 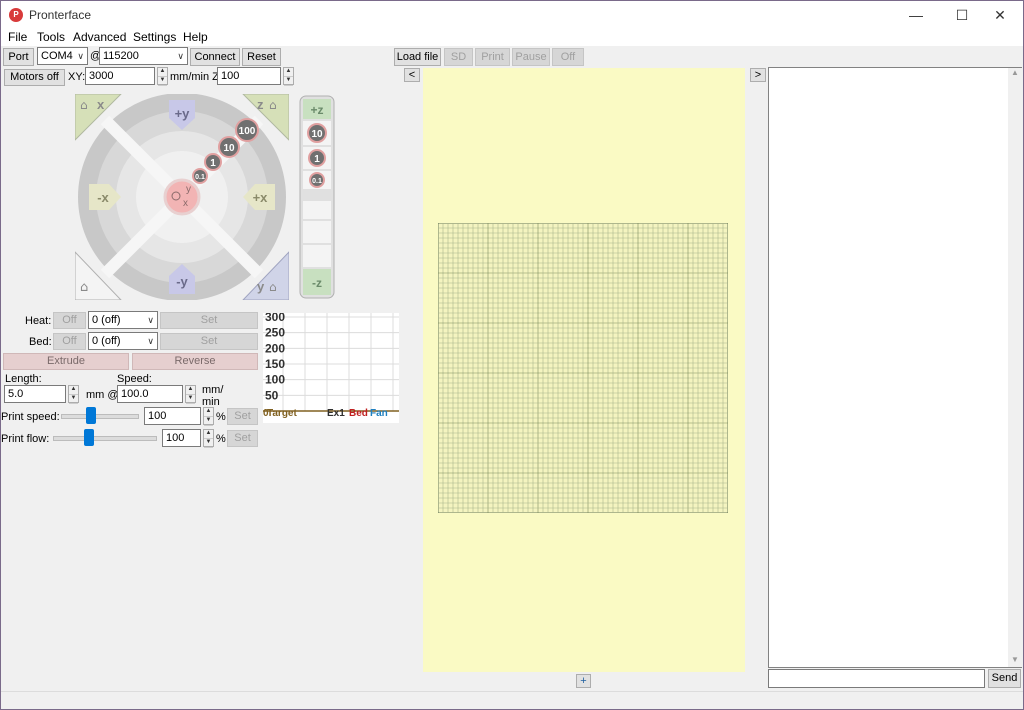 I want to click on reverse-button: Reverse, so click(x=195, y=361).